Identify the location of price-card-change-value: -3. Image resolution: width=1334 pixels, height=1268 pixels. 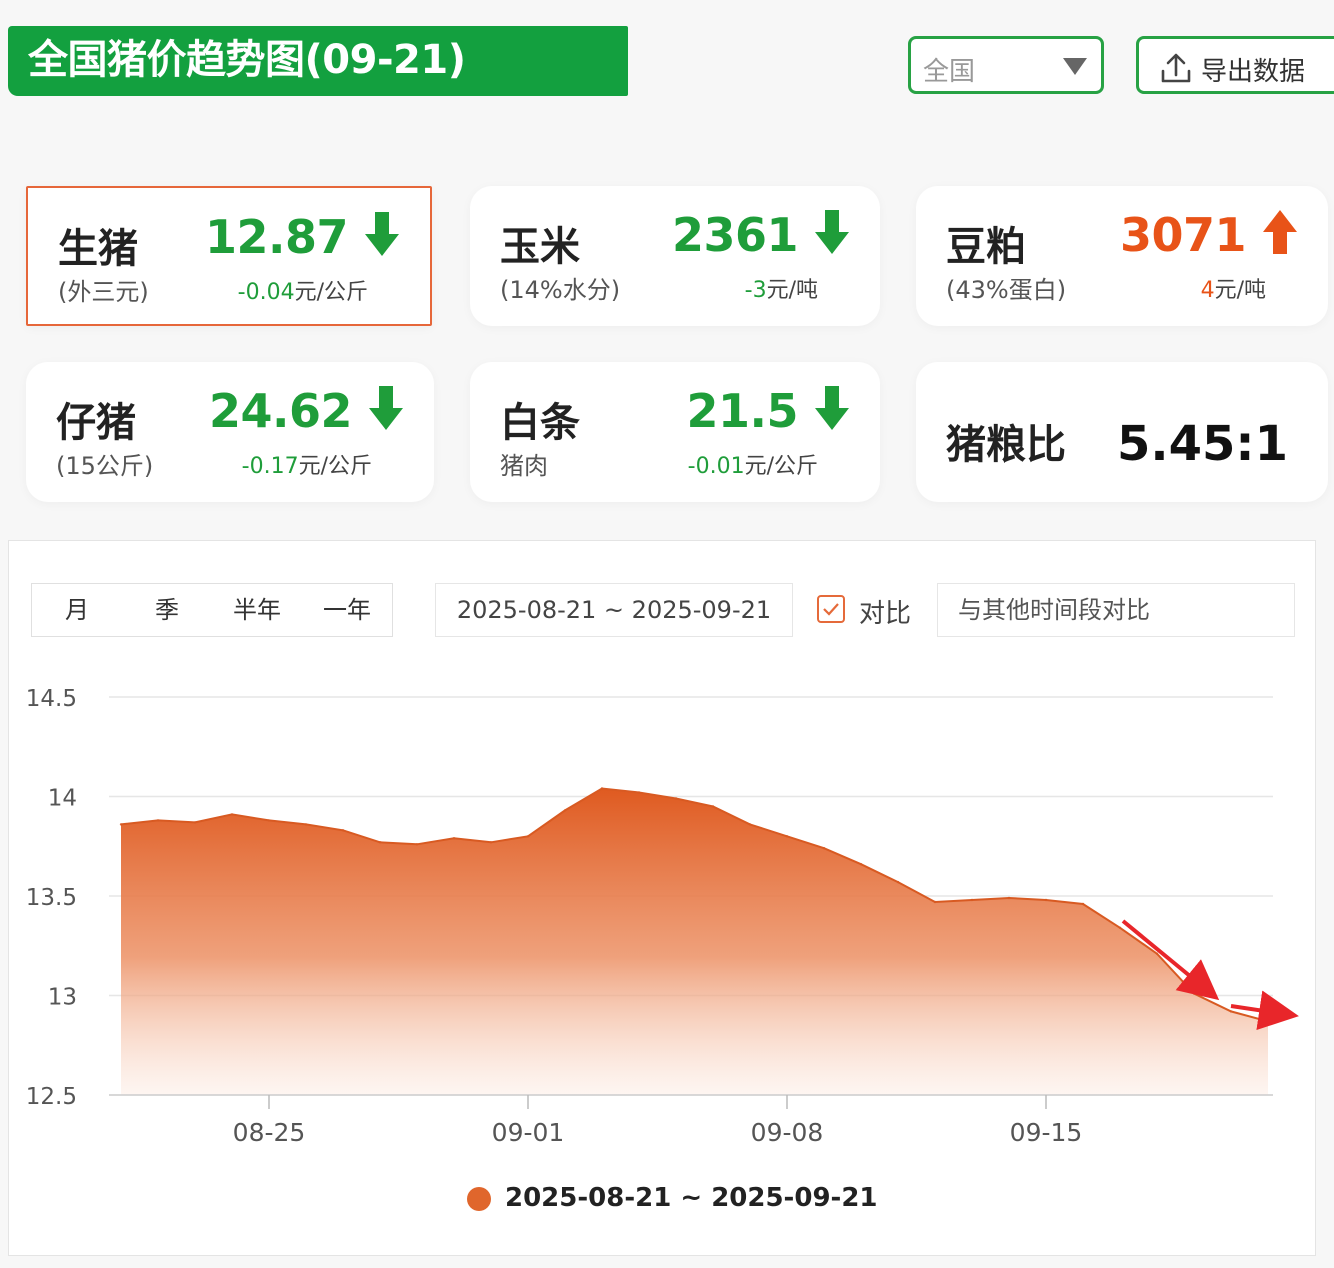
(755, 290).